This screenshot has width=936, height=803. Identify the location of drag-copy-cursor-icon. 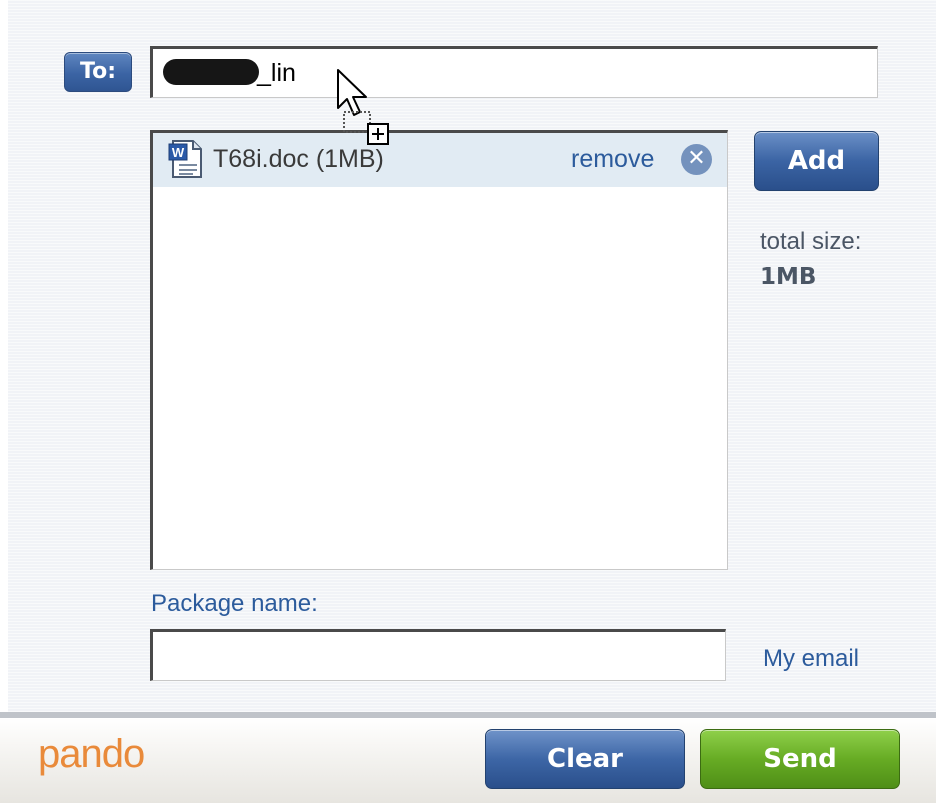
(363, 107).